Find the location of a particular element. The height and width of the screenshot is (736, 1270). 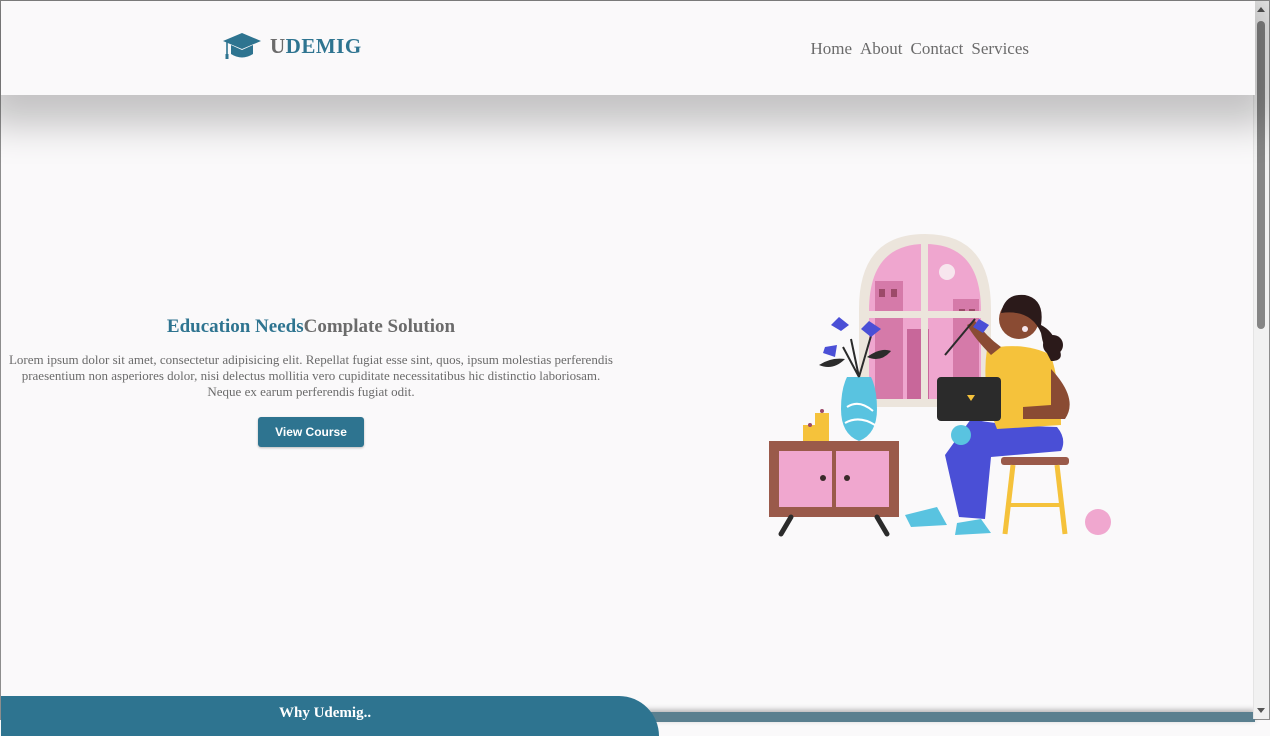

why-section-label: Why Udemig.. is located at coordinates (325, 713).